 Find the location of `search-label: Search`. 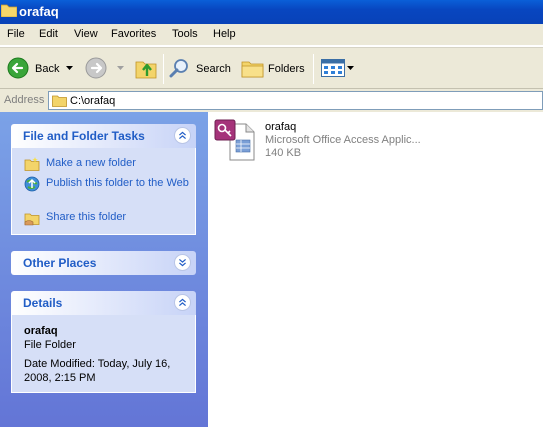

search-label: Search is located at coordinates (213, 69).